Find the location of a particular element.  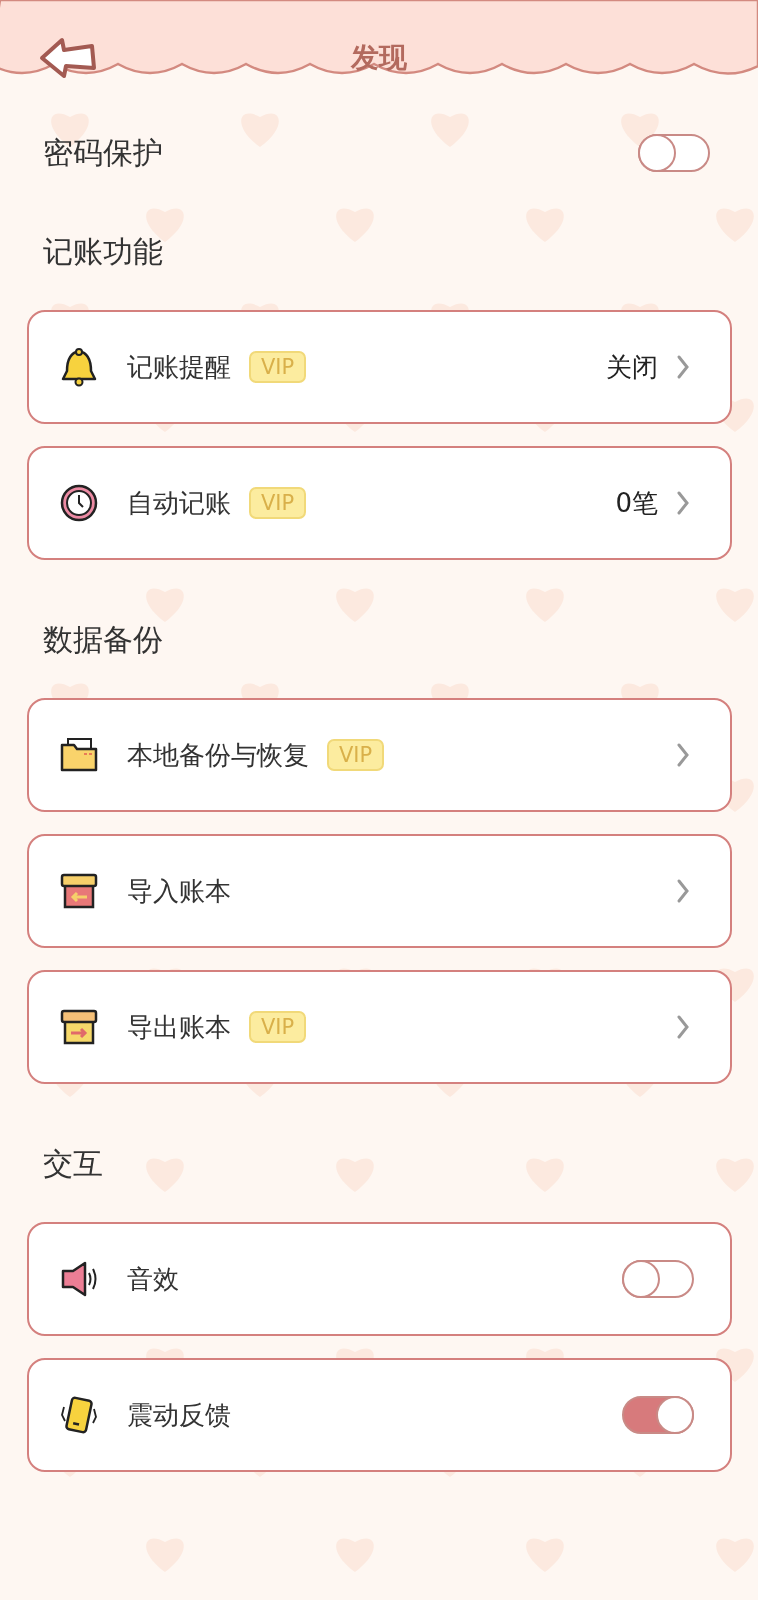

menu-card: 本地备份与恢复 VIP is located at coordinates (379, 755).